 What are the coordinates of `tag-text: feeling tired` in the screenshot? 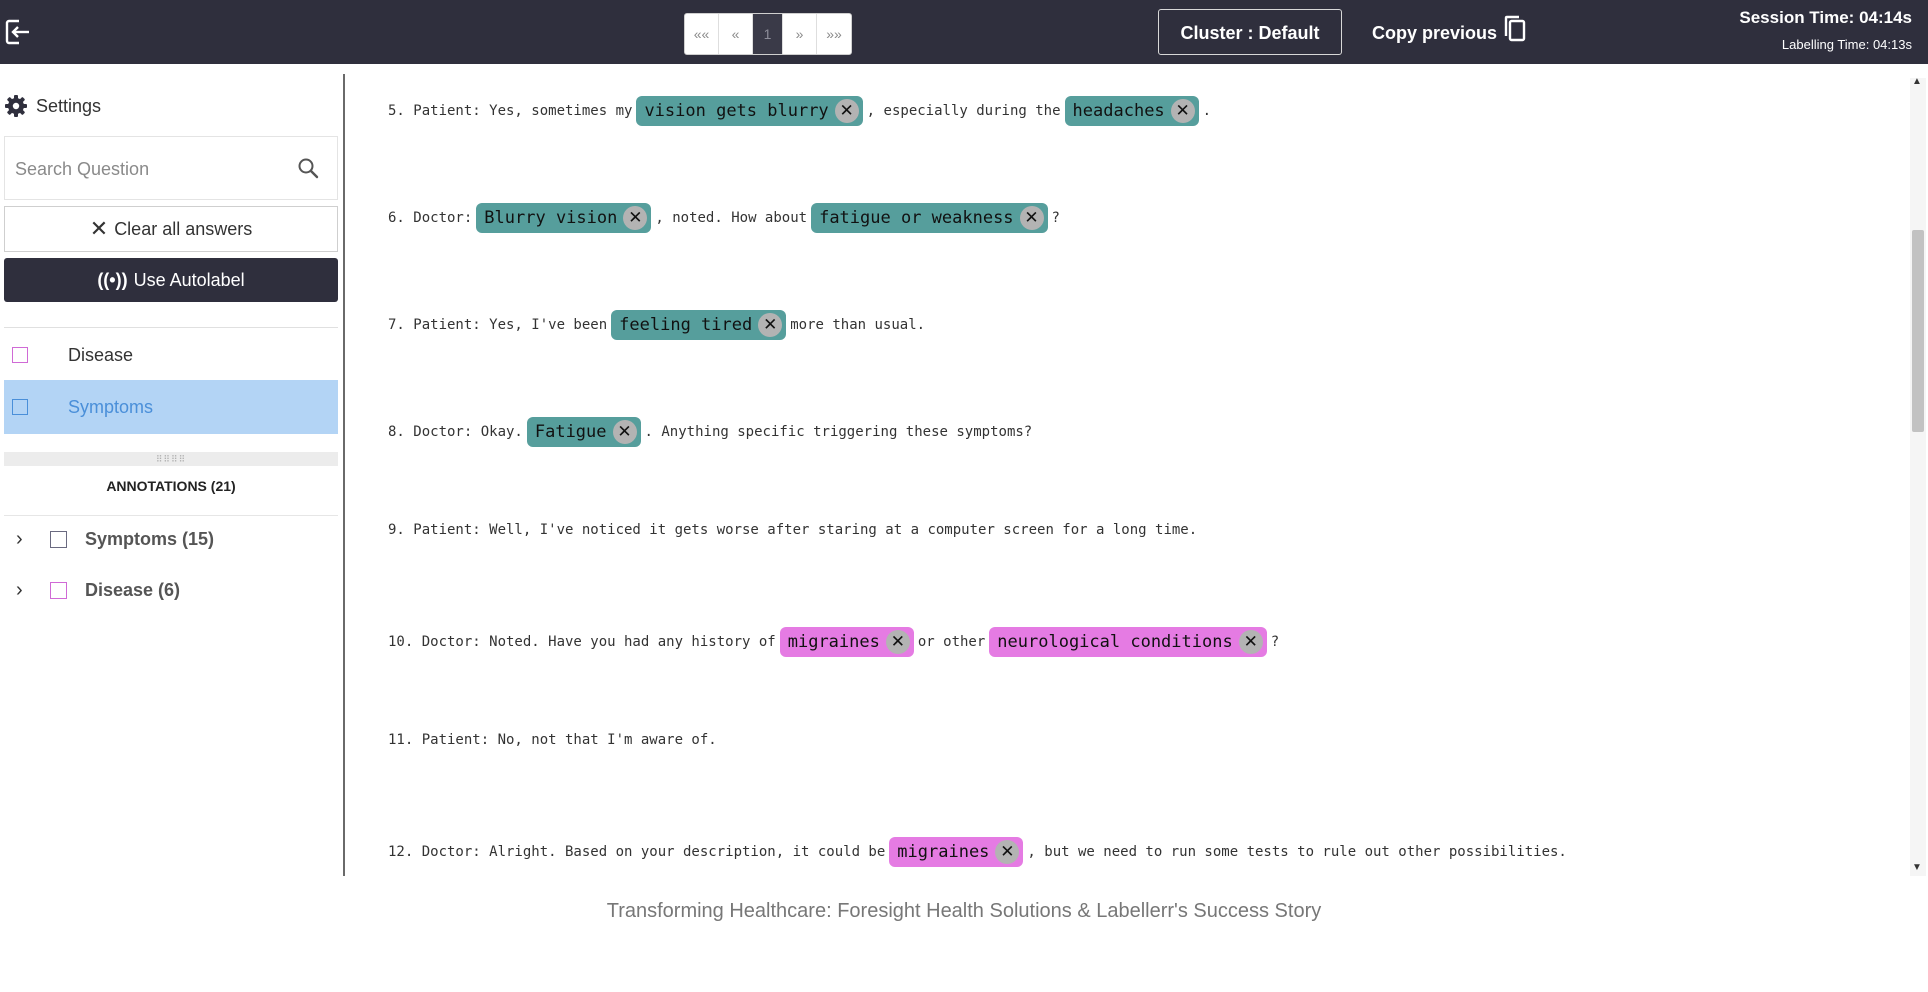 It's located at (686, 325).